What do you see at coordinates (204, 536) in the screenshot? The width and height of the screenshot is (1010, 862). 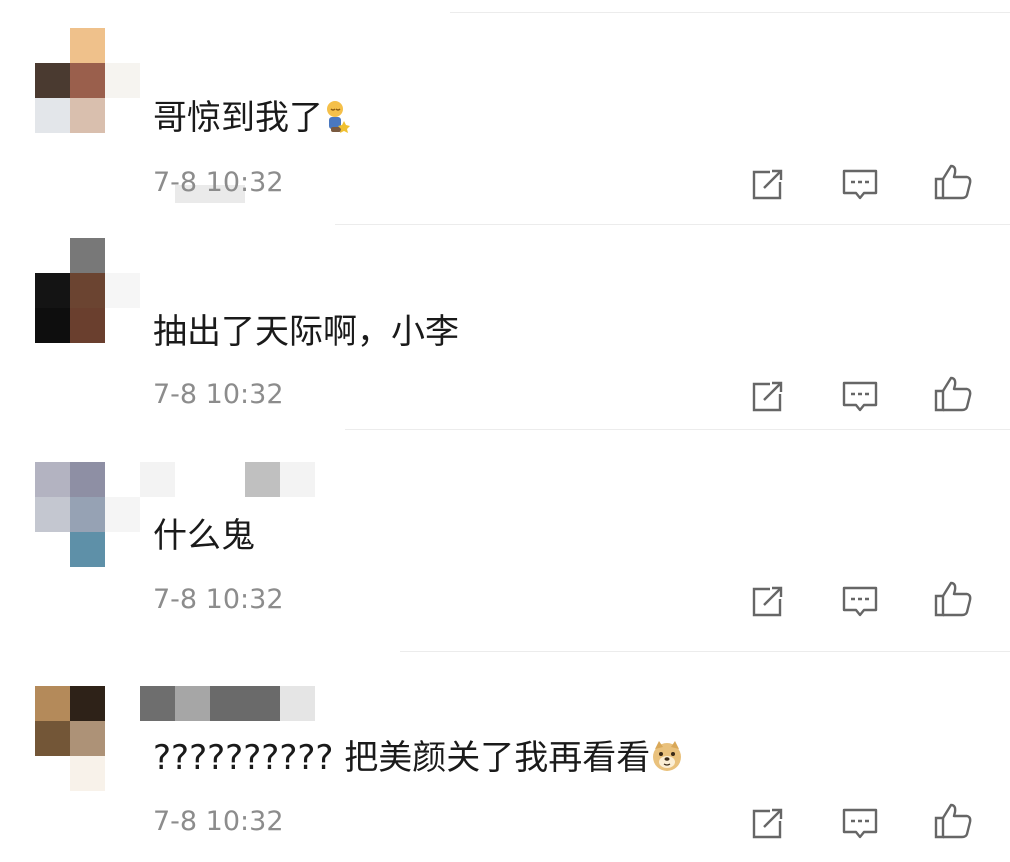 I see `comment-text: 什么鬼` at bounding box center [204, 536].